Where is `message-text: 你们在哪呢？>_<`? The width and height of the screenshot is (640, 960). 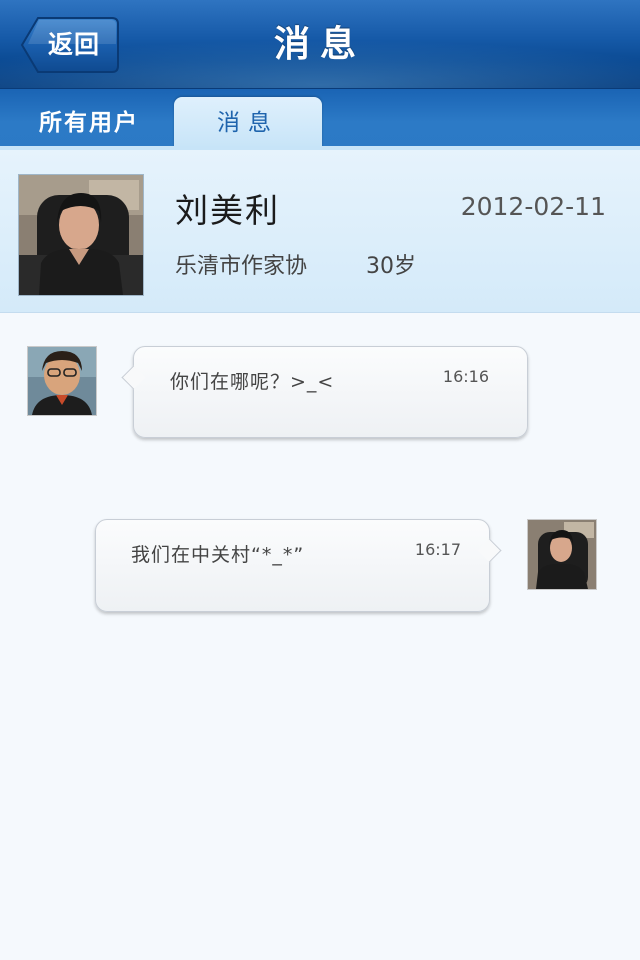 message-text: 你们在哪呢？>_< is located at coordinates (252, 382).